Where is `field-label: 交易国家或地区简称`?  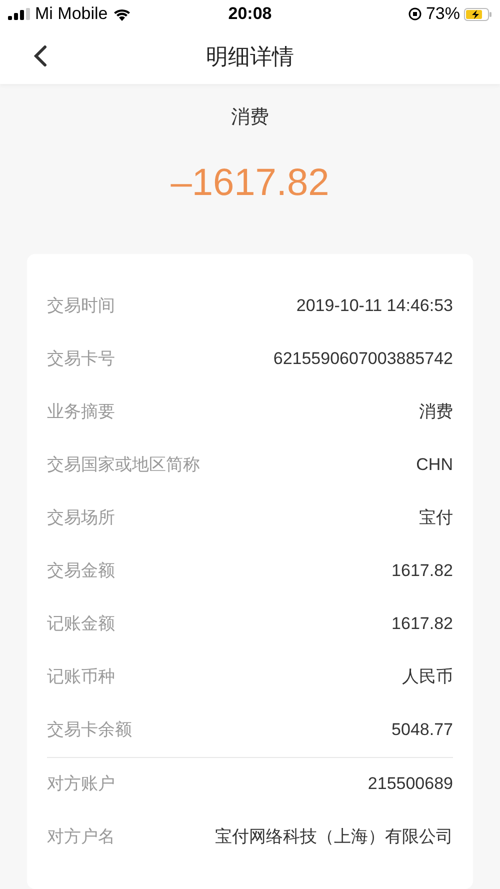 field-label: 交易国家或地区简称 is located at coordinates (123, 465).